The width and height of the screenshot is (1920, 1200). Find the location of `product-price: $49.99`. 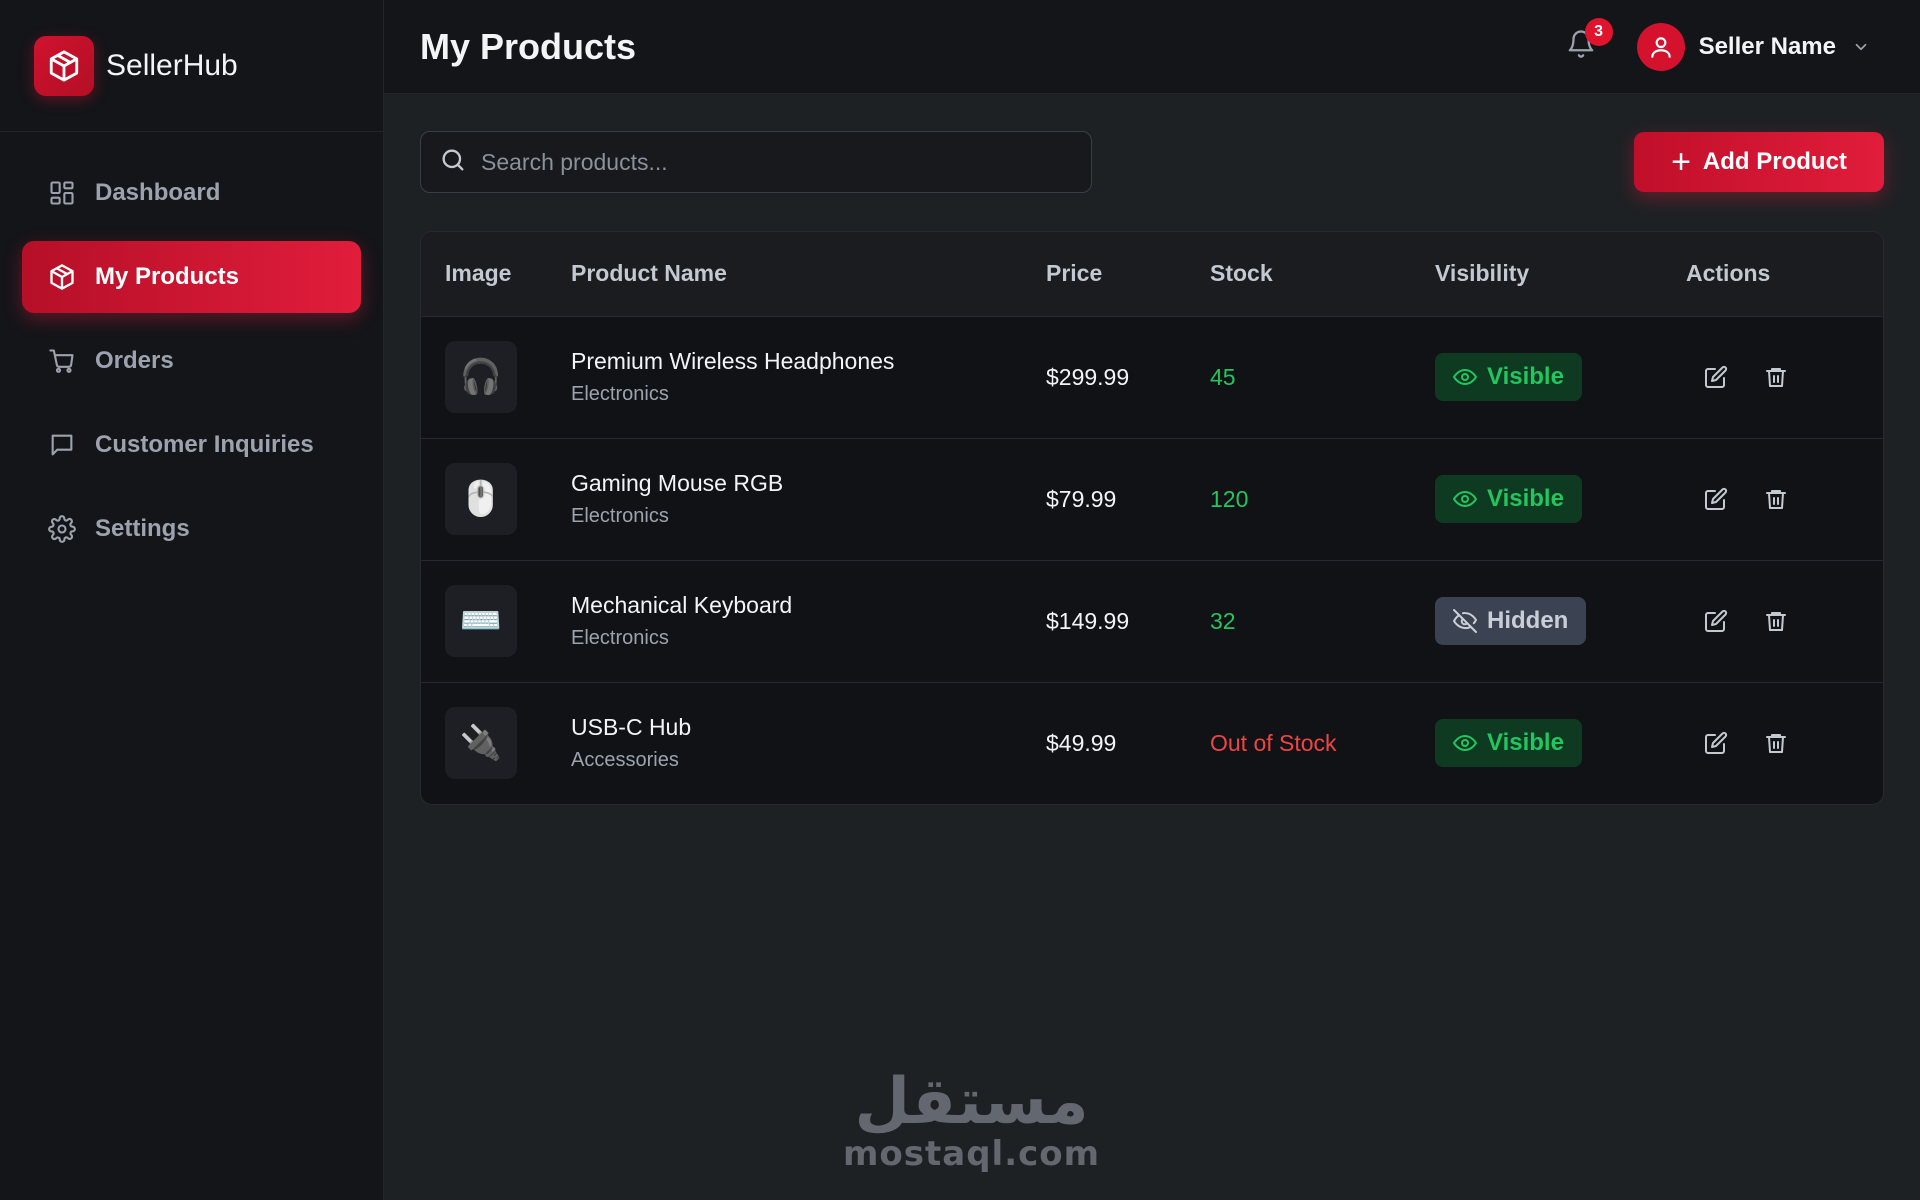

product-price: $49.99 is located at coordinates (1081, 742).